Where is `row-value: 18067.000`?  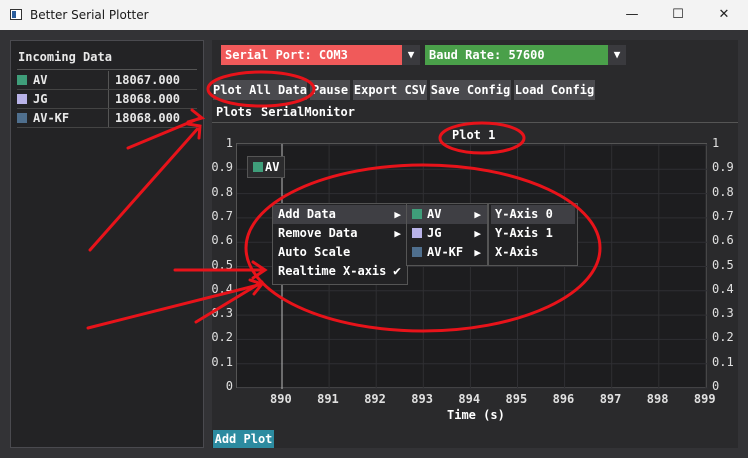 row-value: 18067.000 is located at coordinates (144, 80).